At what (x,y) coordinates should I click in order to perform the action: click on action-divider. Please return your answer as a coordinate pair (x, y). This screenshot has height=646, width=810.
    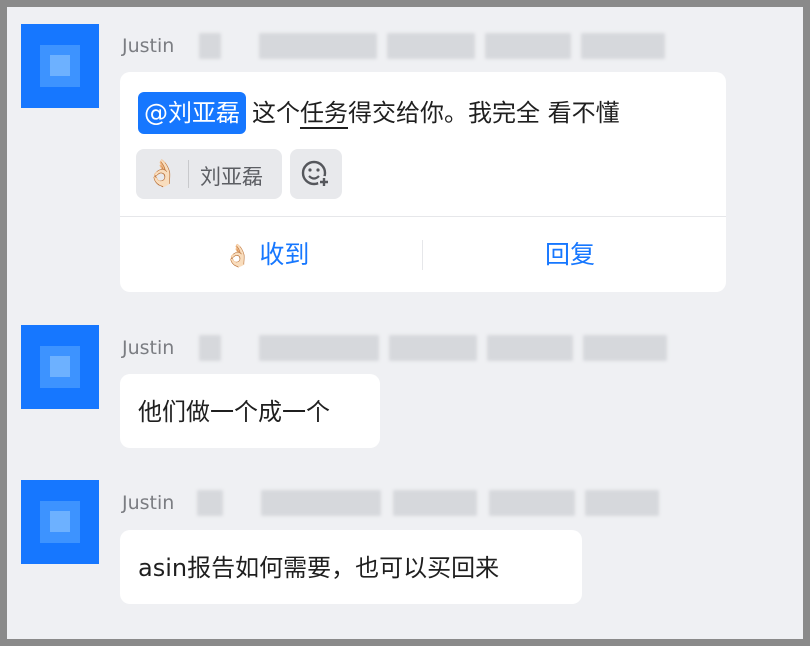
    Looking at the image, I should click on (422, 255).